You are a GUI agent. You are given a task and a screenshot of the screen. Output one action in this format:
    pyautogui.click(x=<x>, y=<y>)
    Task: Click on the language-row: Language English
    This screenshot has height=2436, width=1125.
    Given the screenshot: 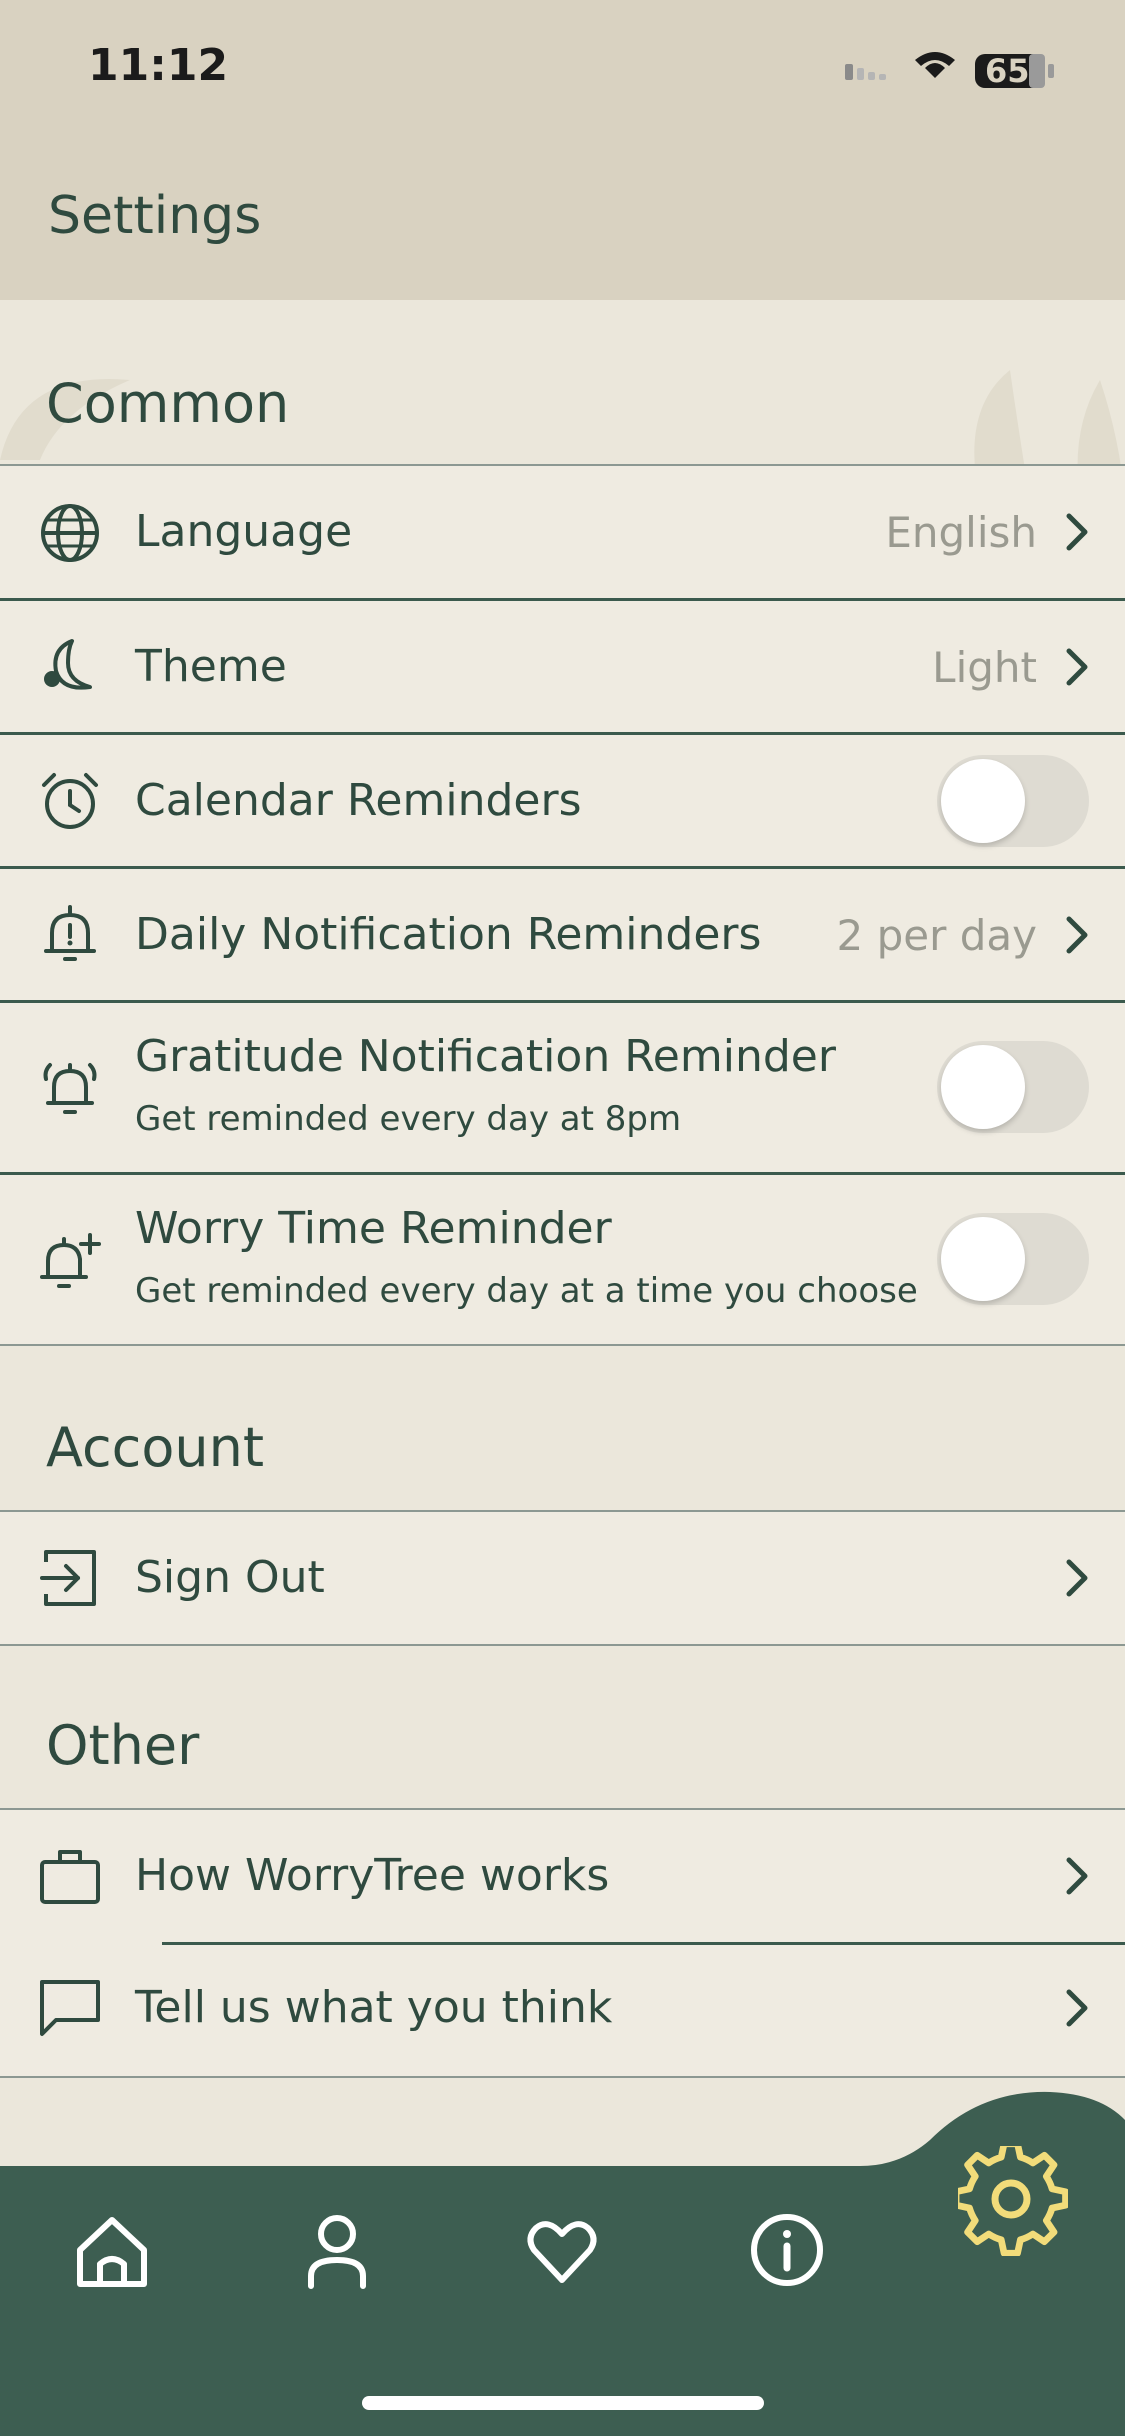 What is the action you would take?
    pyautogui.click(x=562, y=531)
    